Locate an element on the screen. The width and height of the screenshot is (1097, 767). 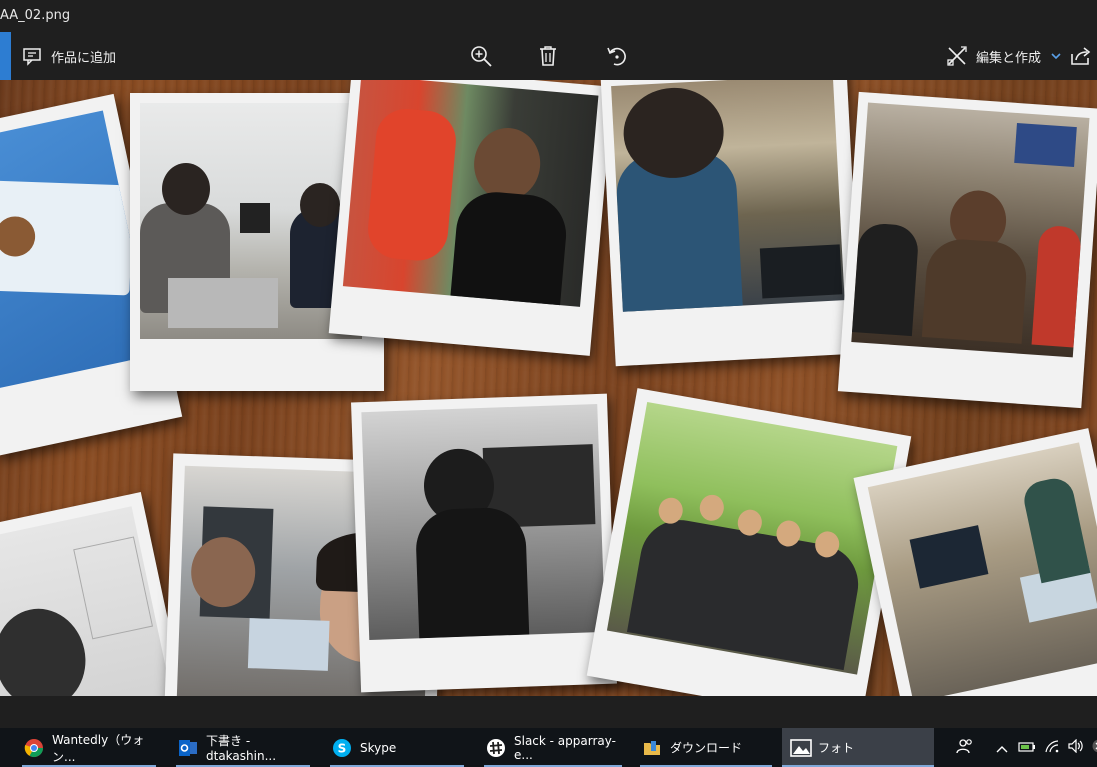
rotate-button is located at coordinates (617, 56).